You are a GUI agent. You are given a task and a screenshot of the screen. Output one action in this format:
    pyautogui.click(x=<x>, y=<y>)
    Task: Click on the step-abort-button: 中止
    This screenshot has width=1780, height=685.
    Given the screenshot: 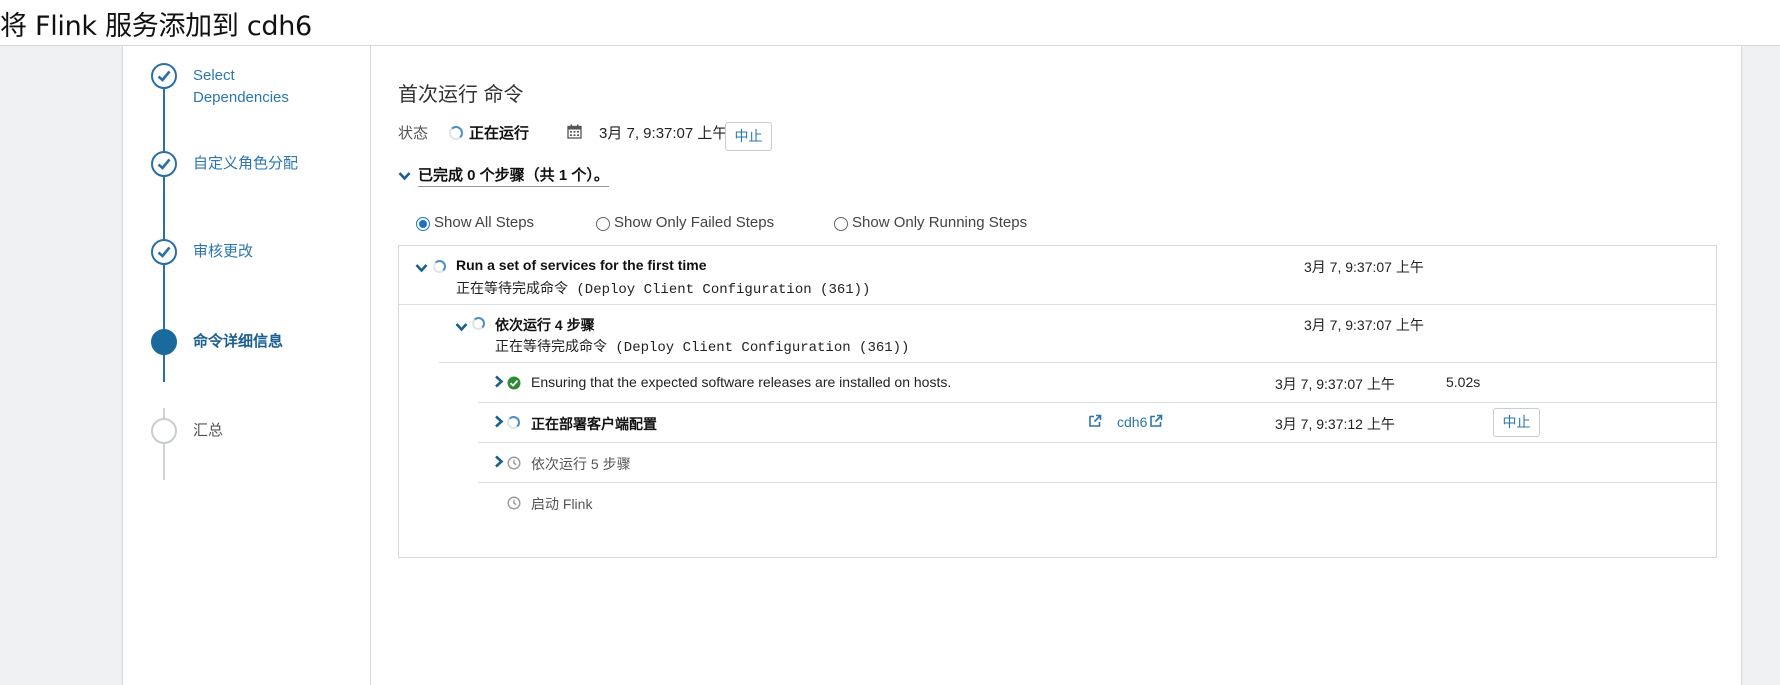 What is the action you would take?
    pyautogui.click(x=1516, y=422)
    